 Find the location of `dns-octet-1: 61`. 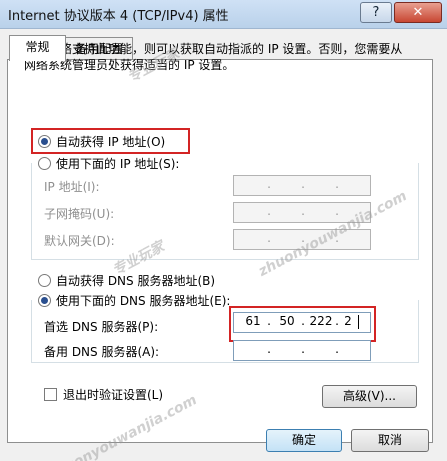

dns-octet-1: 61 is located at coordinates (253, 321).